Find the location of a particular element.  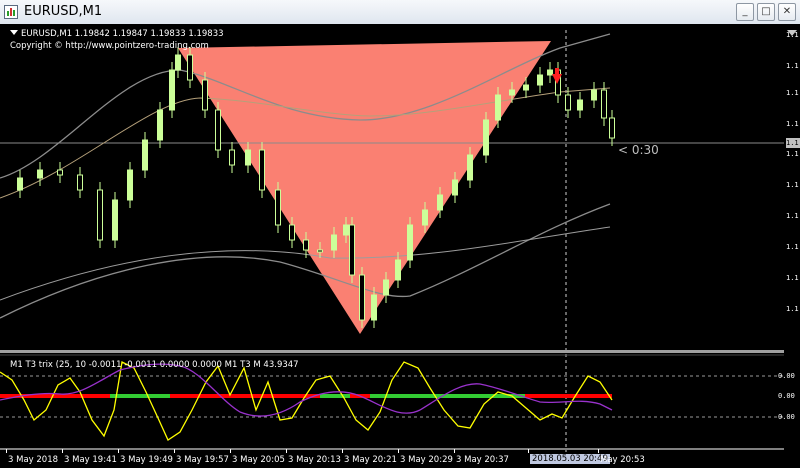

time-axis-label: 3 May 19:49 is located at coordinates (146, 460).